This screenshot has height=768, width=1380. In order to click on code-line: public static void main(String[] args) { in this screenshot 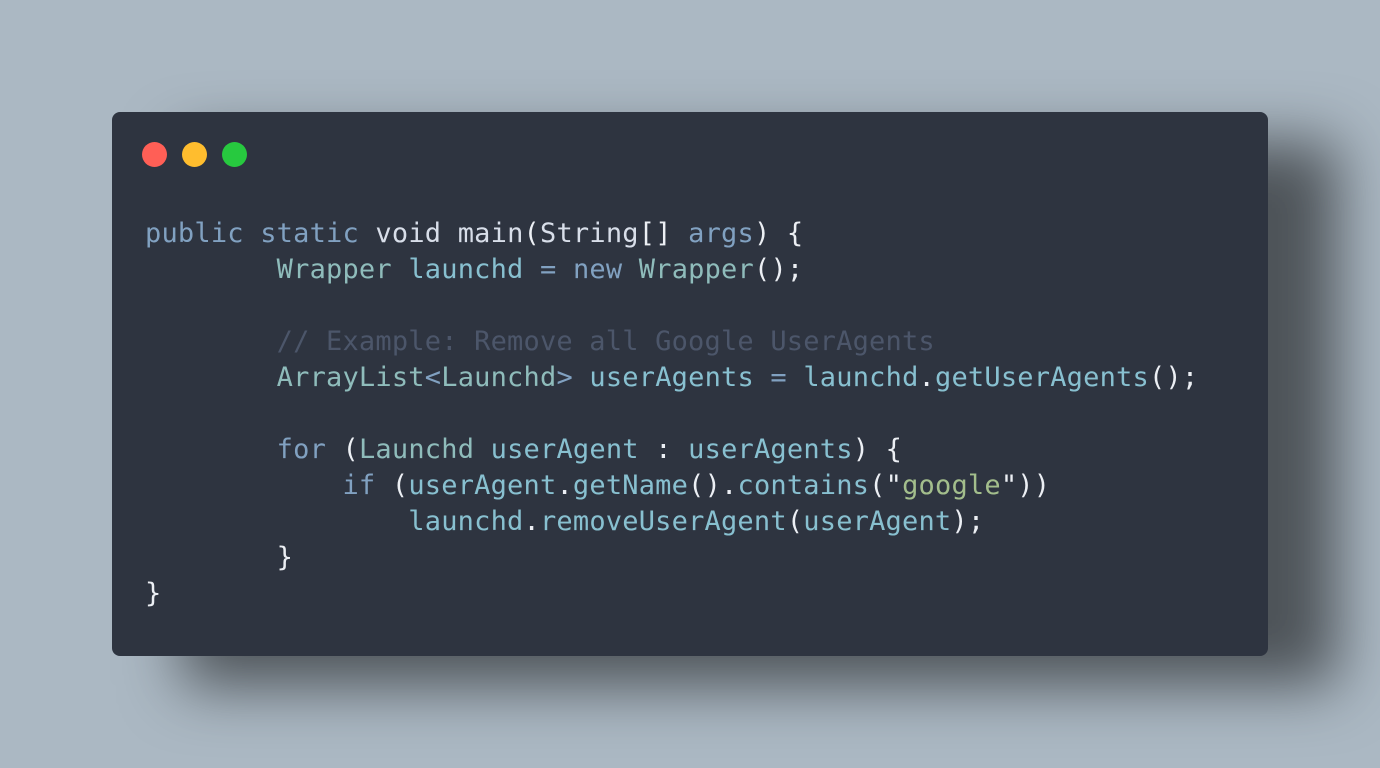, I will do `click(671, 234)`.